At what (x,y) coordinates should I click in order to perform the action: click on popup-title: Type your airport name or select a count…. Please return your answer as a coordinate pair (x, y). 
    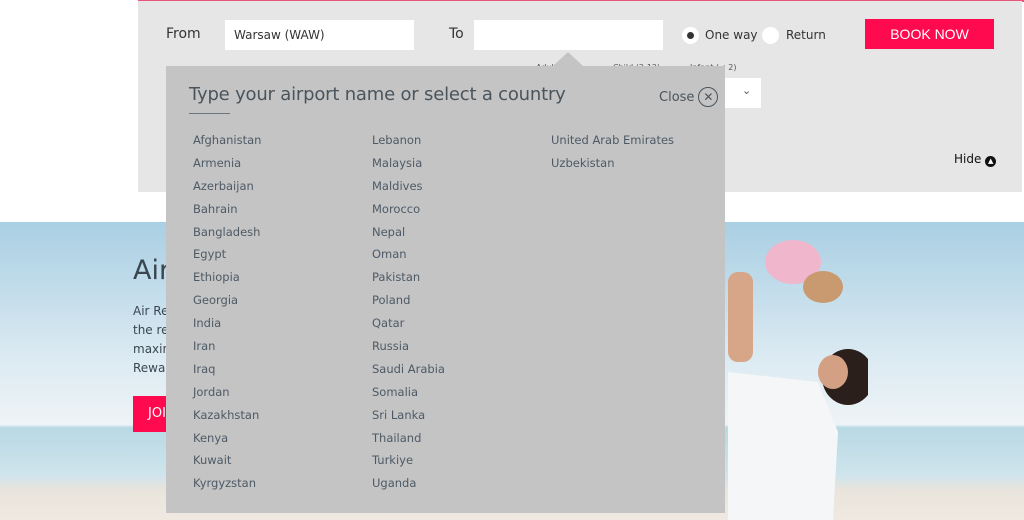
    Looking at the image, I should click on (377, 94).